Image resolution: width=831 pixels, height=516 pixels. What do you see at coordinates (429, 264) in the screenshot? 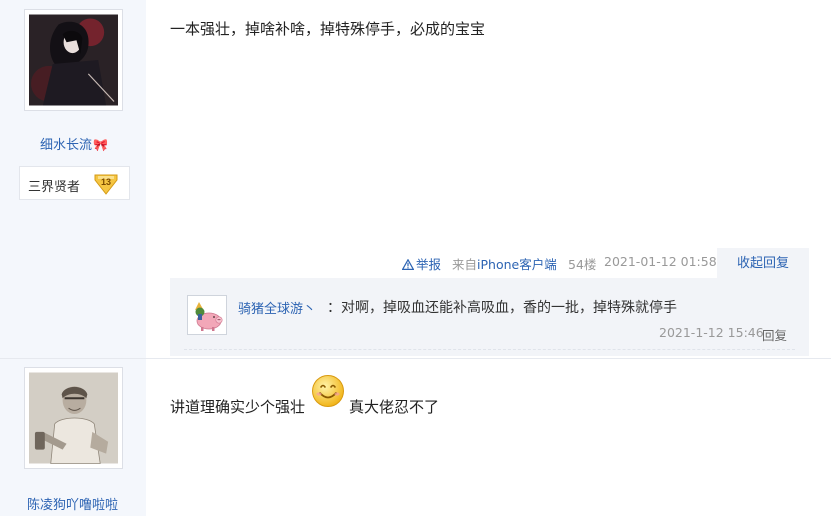
I see `report-label: 举报` at bounding box center [429, 264].